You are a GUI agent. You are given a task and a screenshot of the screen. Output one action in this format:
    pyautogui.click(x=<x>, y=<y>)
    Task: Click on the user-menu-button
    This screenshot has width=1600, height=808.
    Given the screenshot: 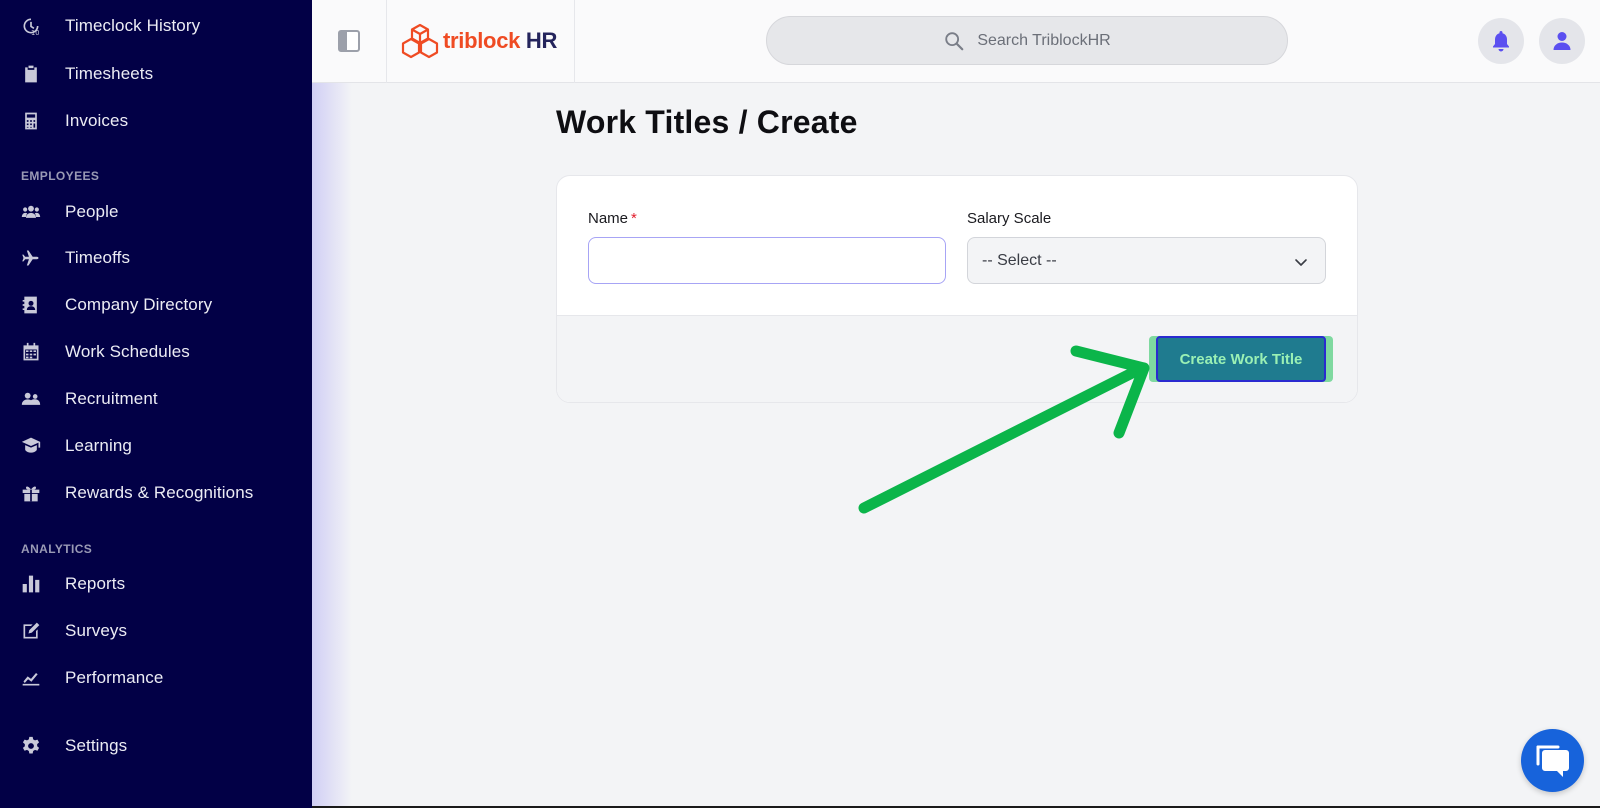 What is the action you would take?
    pyautogui.click(x=1562, y=41)
    